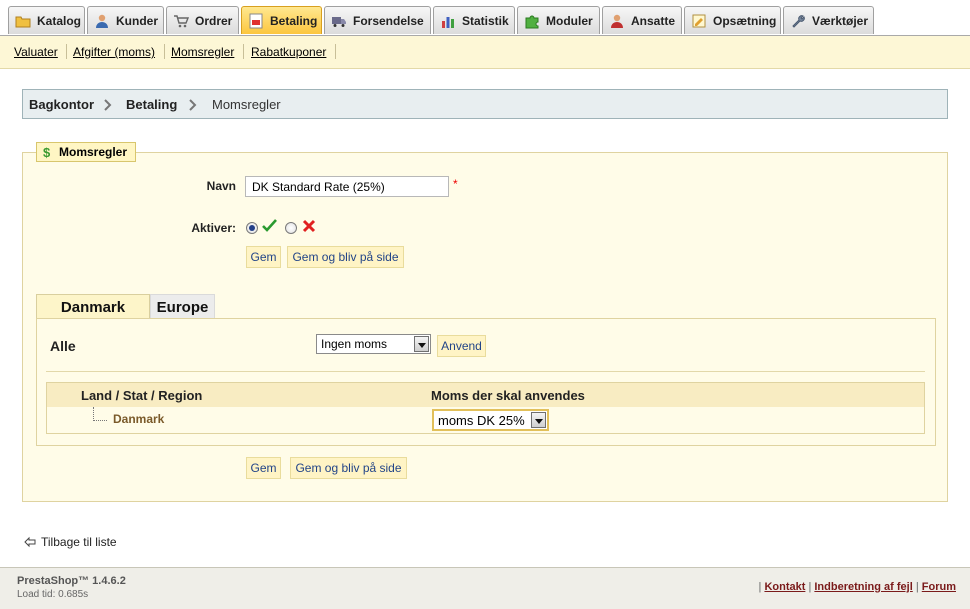 The image size is (970, 609). Describe the element at coordinates (269, 225) in the screenshot. I see `check-icon` at that location.